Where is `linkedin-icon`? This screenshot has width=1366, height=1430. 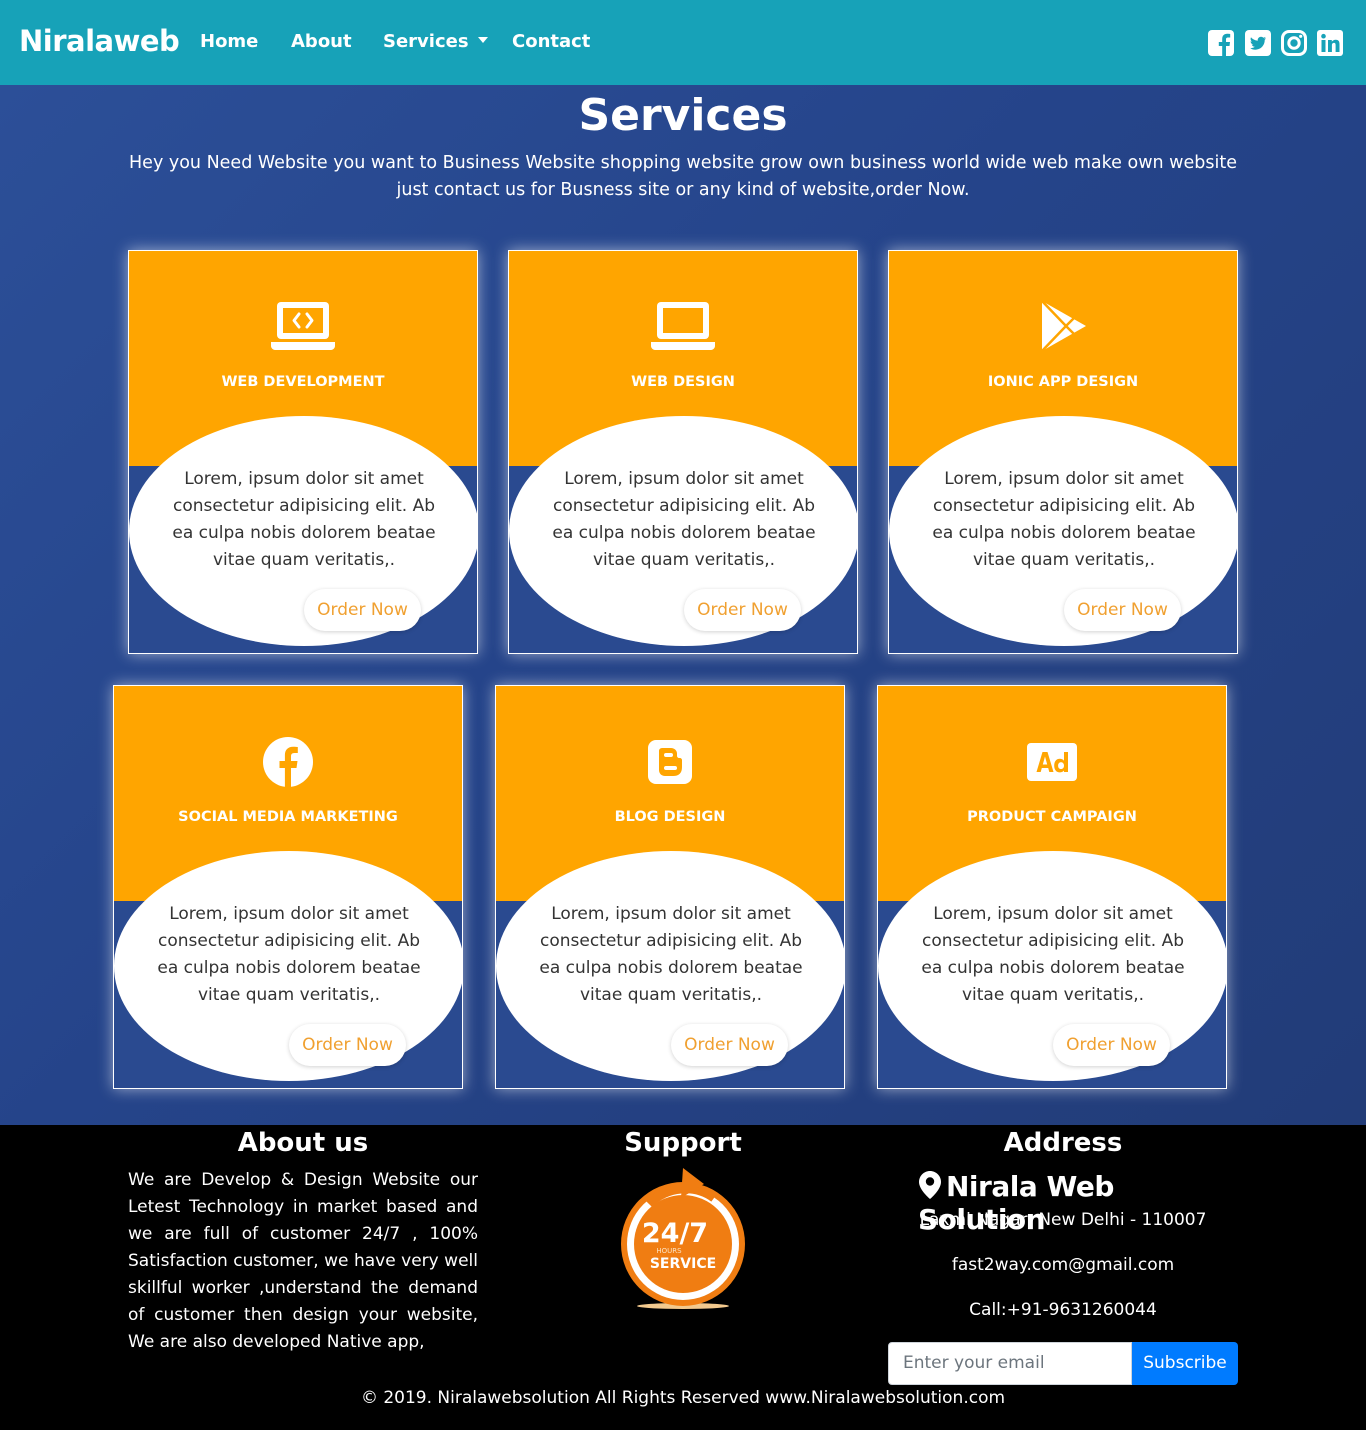
linkedin-icon is located at coordinates (1330, 43).